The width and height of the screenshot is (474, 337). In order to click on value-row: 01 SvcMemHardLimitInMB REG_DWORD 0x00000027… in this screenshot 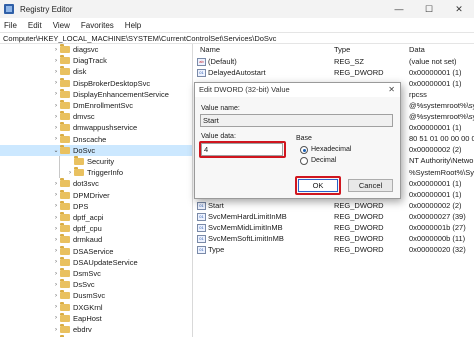, I will do `click(334, 216)`.